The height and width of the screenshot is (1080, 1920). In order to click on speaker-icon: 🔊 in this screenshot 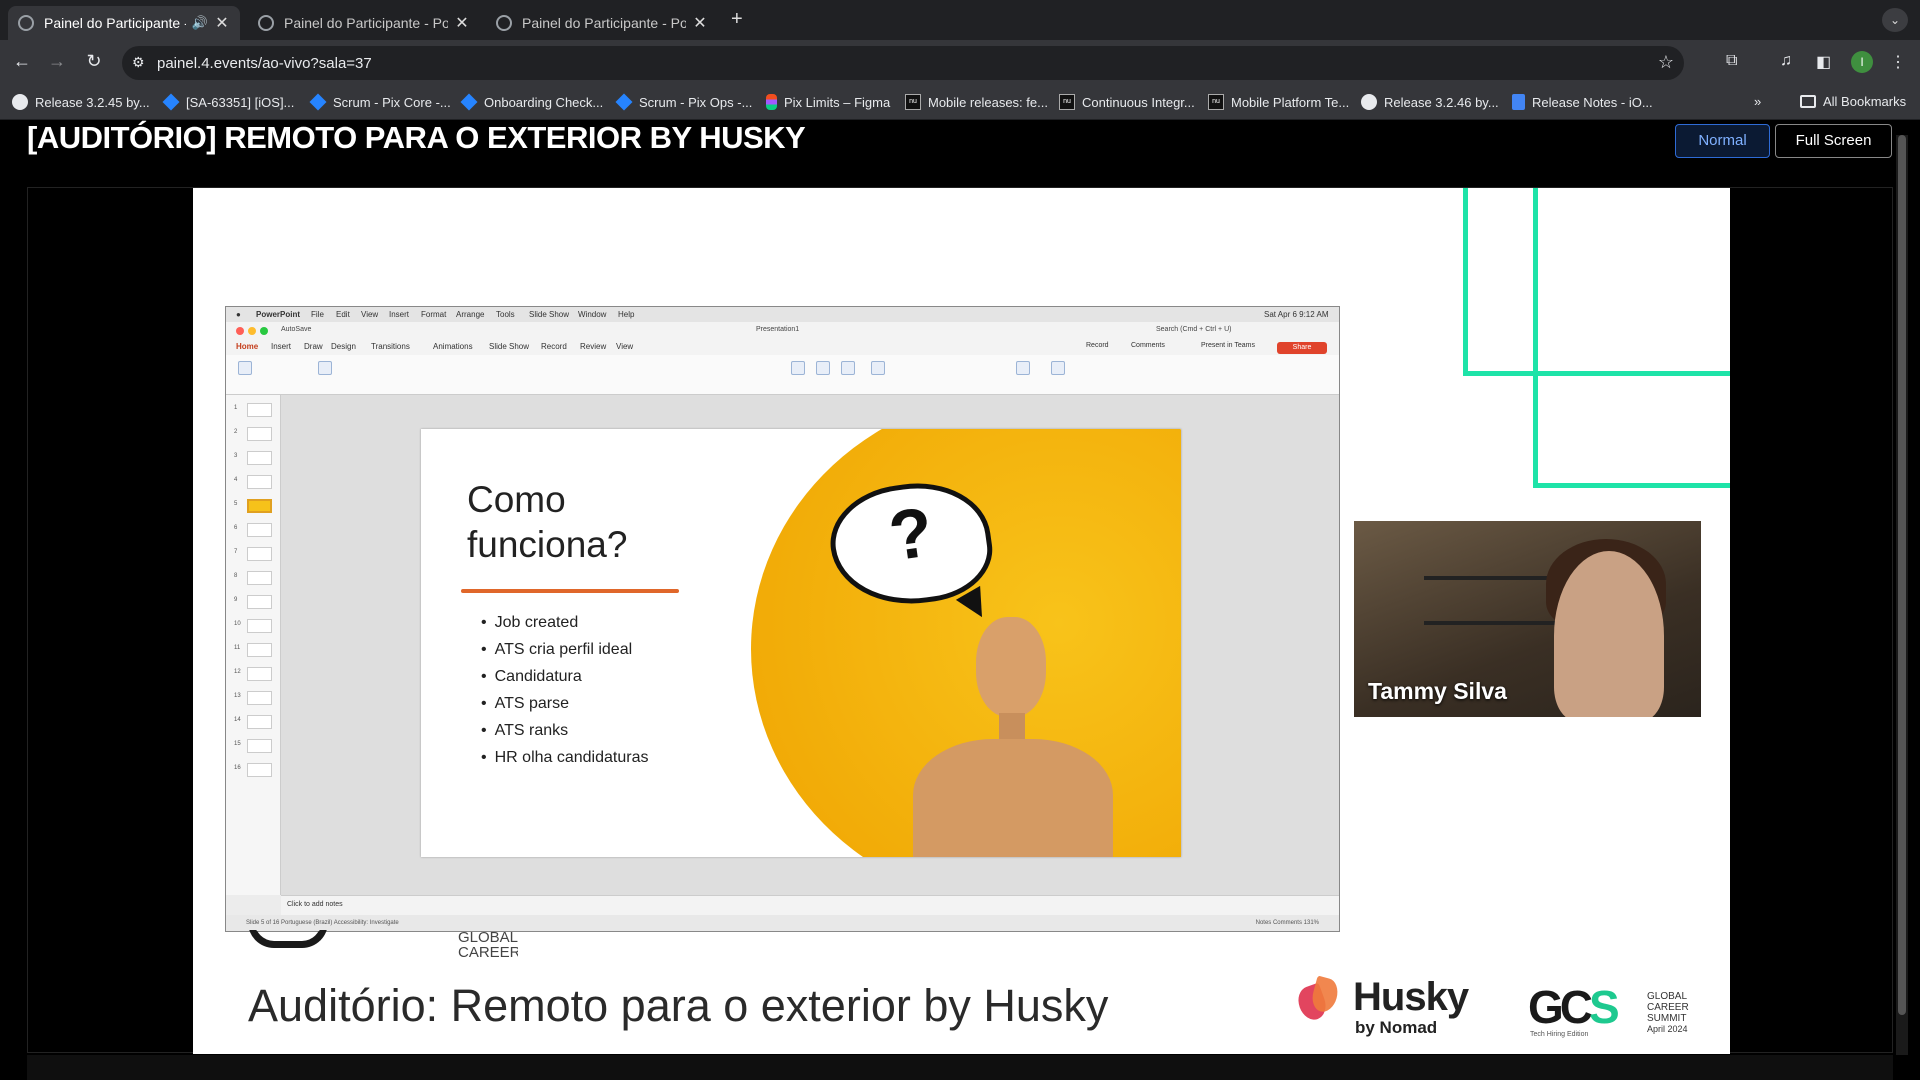, I will do `click(200, 23)`.